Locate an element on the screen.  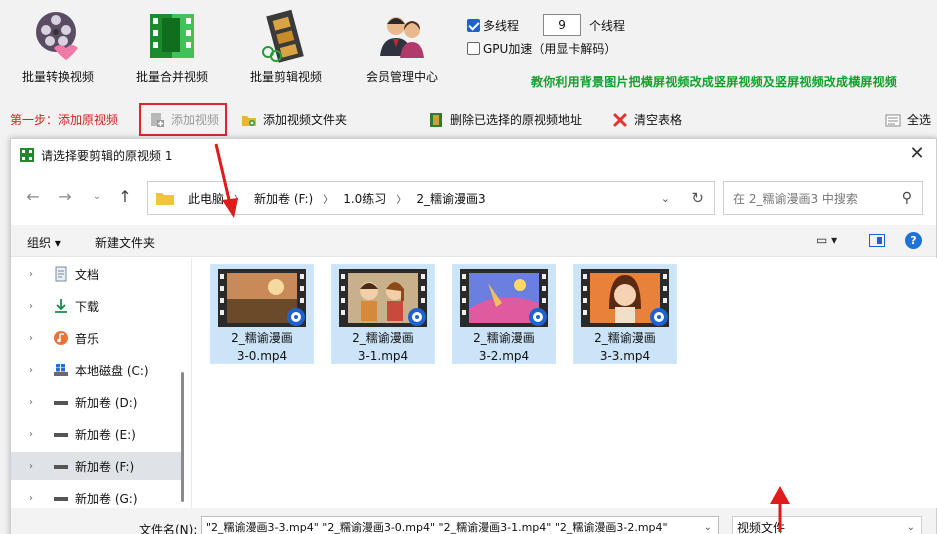
promo-link: 教你利用背景图片把横屏视频改成竖屏视频及竖屏视频改成横屏视频 is located at coordinates (714, 81).